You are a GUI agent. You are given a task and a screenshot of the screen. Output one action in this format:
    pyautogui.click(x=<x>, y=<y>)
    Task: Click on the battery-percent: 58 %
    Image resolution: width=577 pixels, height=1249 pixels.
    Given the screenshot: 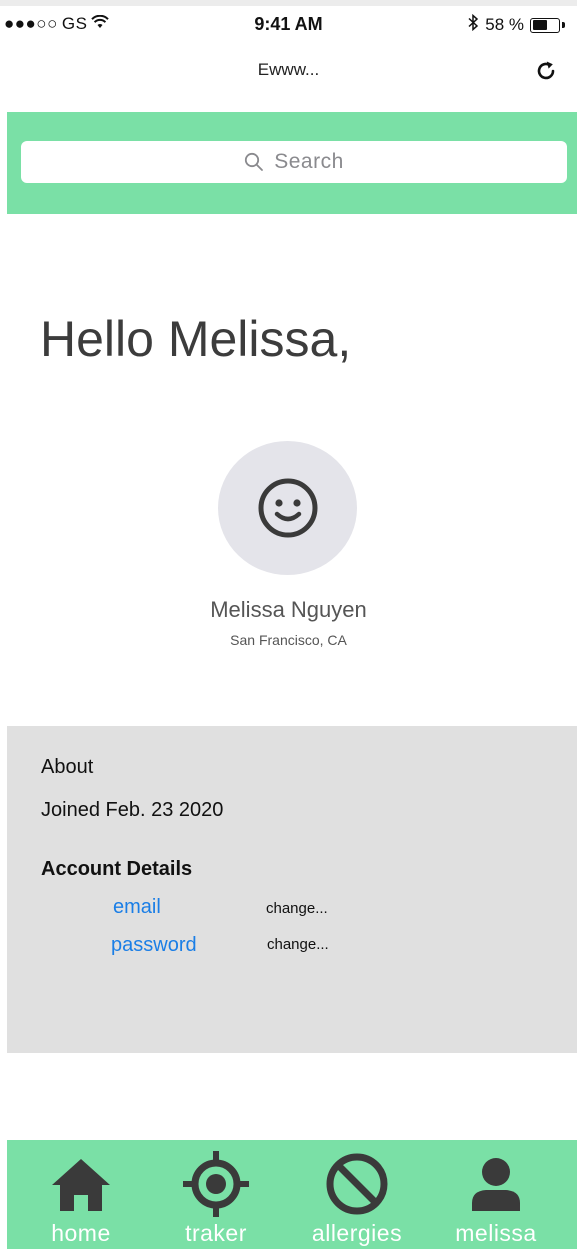 What is the action you would take?
    pyautogui.click(x=504, y=24)
    